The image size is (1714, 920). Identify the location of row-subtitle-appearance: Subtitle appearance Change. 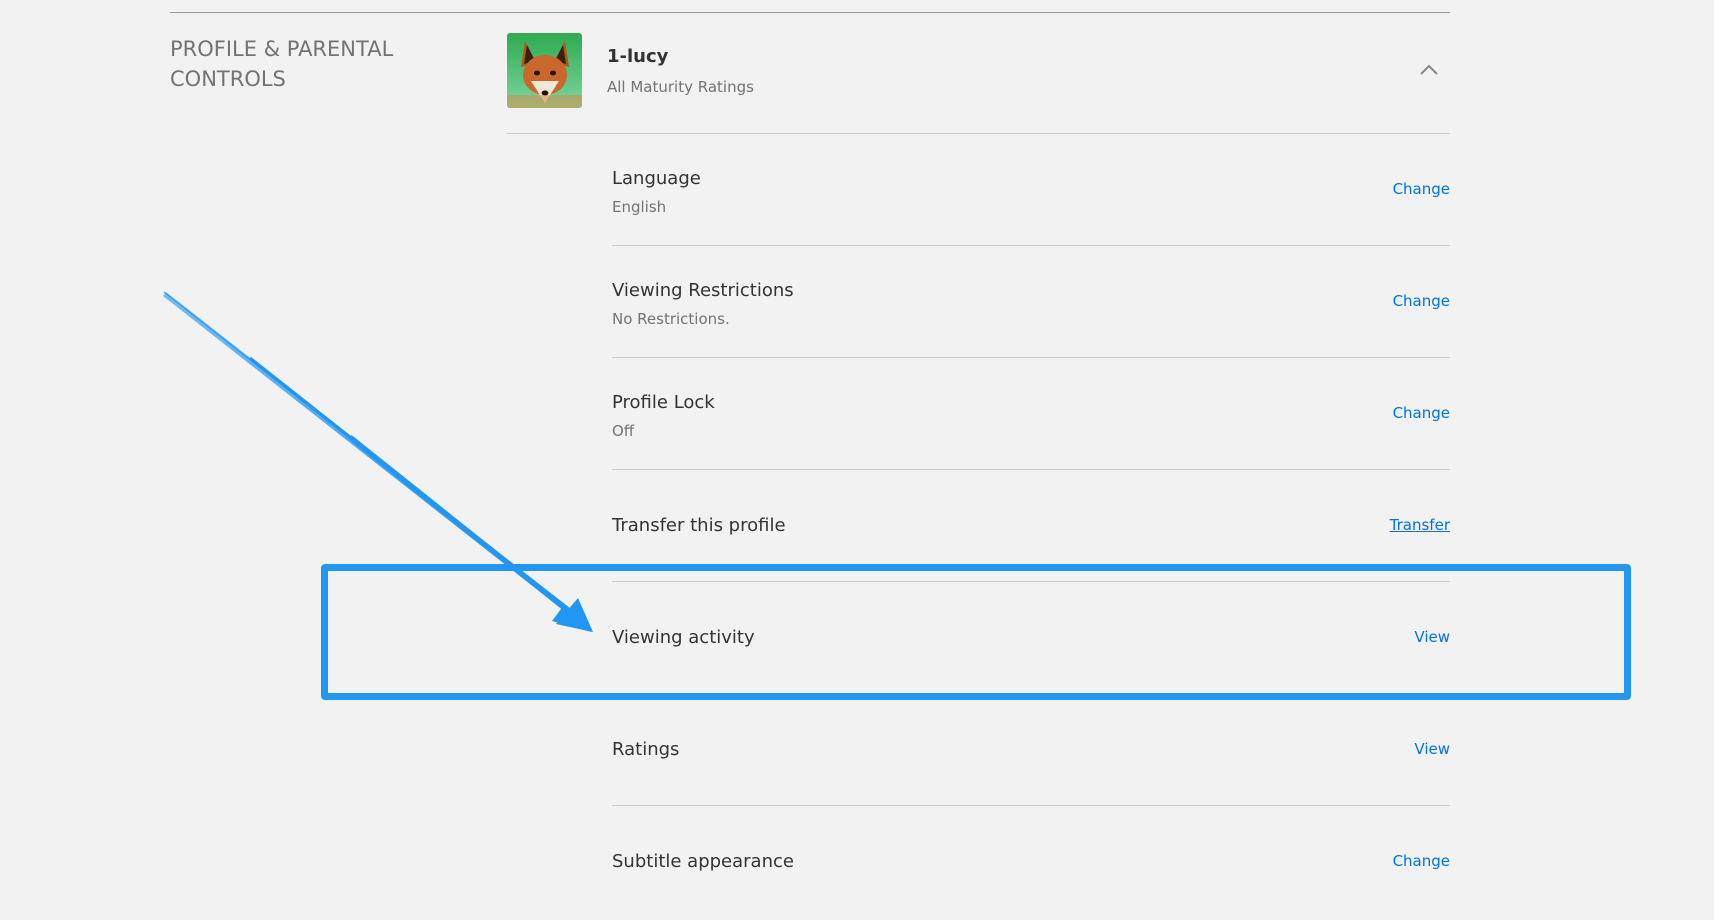
(1031, 862).